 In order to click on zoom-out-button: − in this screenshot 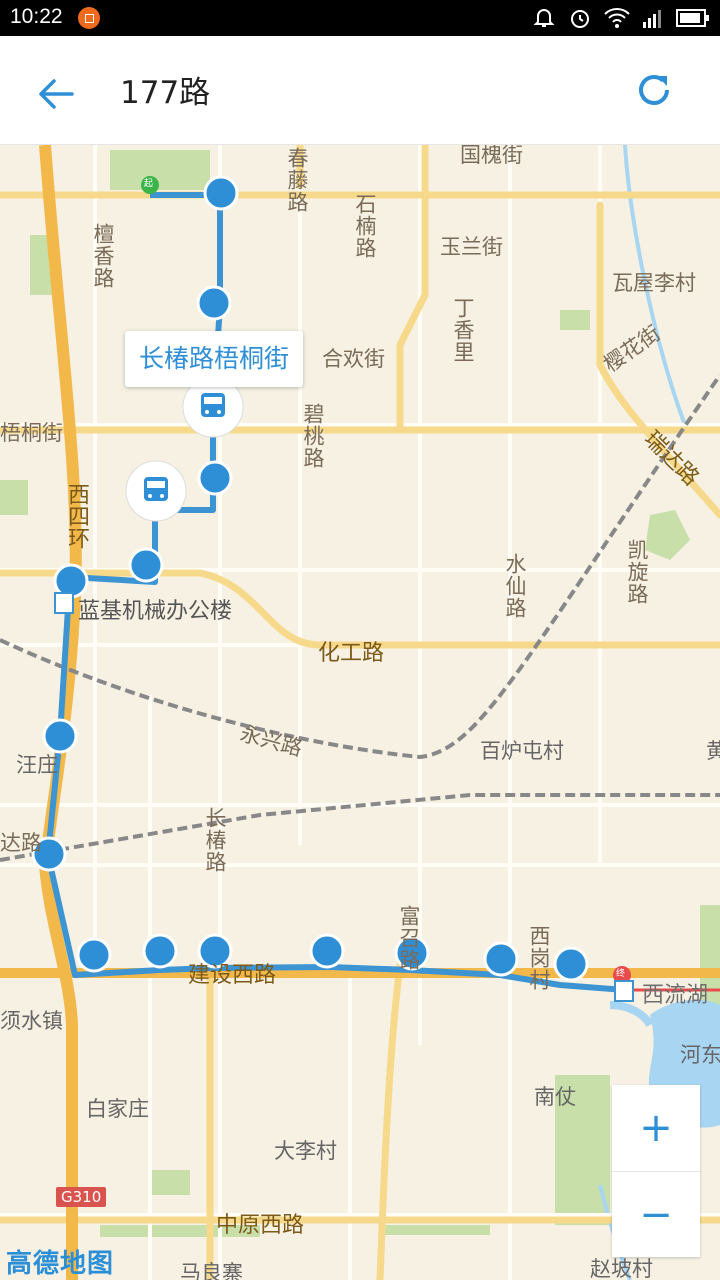, I will do `click(656, 1214)`.